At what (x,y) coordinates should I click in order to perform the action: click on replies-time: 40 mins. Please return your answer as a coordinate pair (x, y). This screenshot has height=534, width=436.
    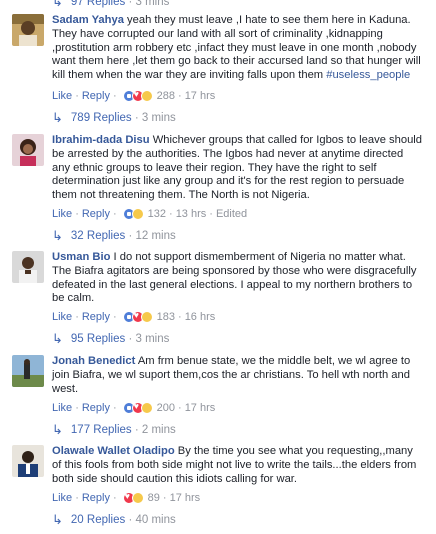
    Looking at the image, I should click on (155, 520).